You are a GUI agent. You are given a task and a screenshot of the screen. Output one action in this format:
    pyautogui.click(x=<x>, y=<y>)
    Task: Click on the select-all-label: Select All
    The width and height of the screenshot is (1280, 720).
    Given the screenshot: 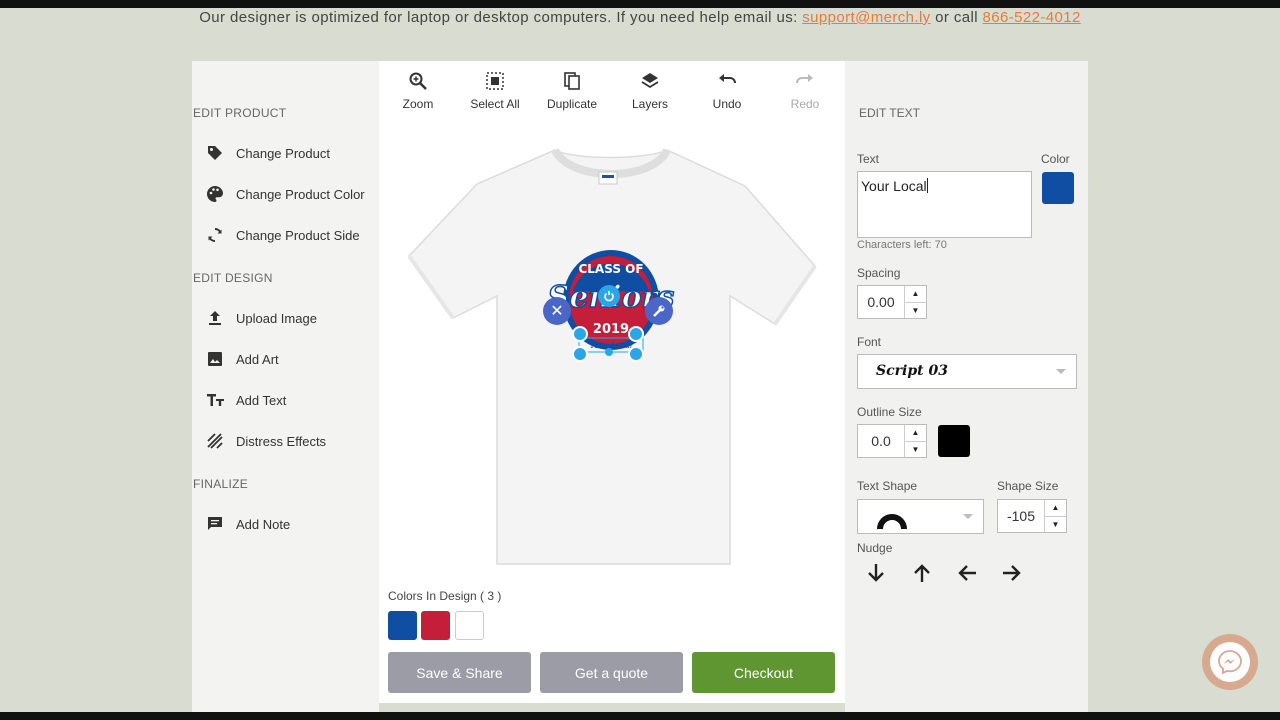 What is the action you would take?
    pyautogui.click(x=495, y=104)
    